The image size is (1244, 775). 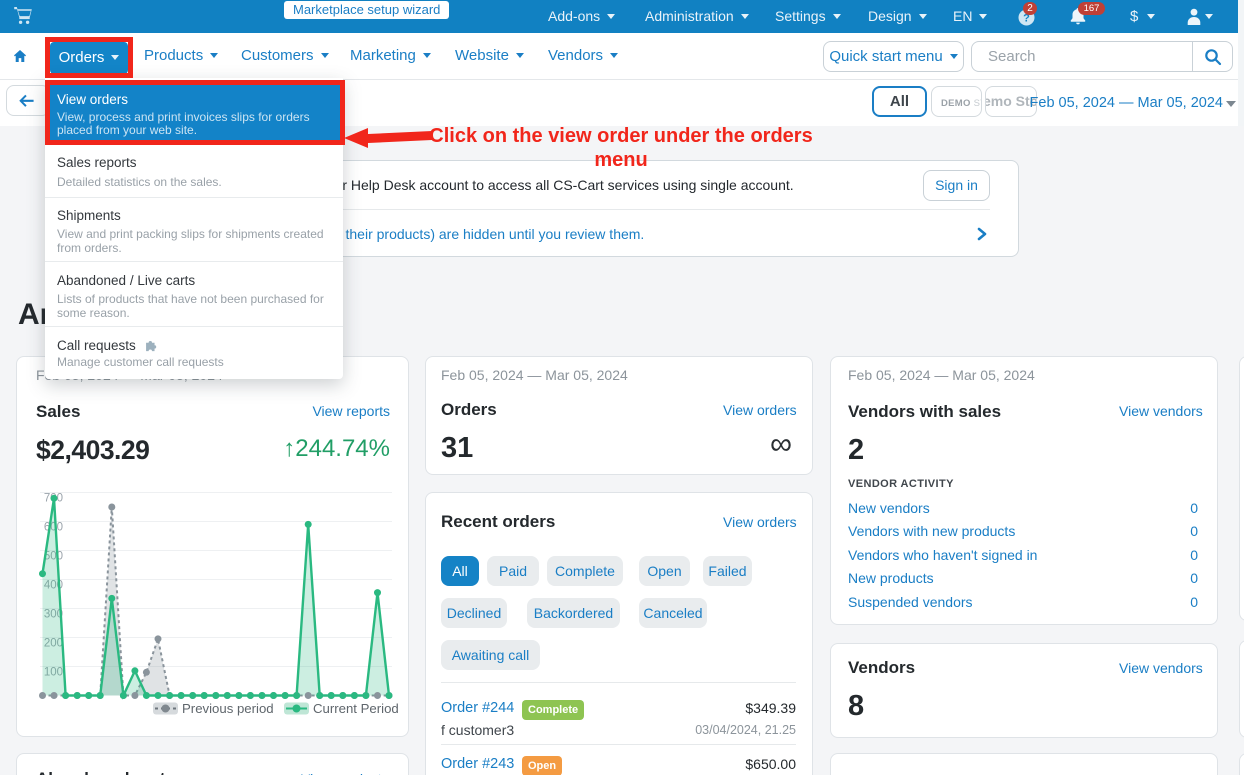 I want to click on svg-text: Previous period, so click(x=228, y=708).